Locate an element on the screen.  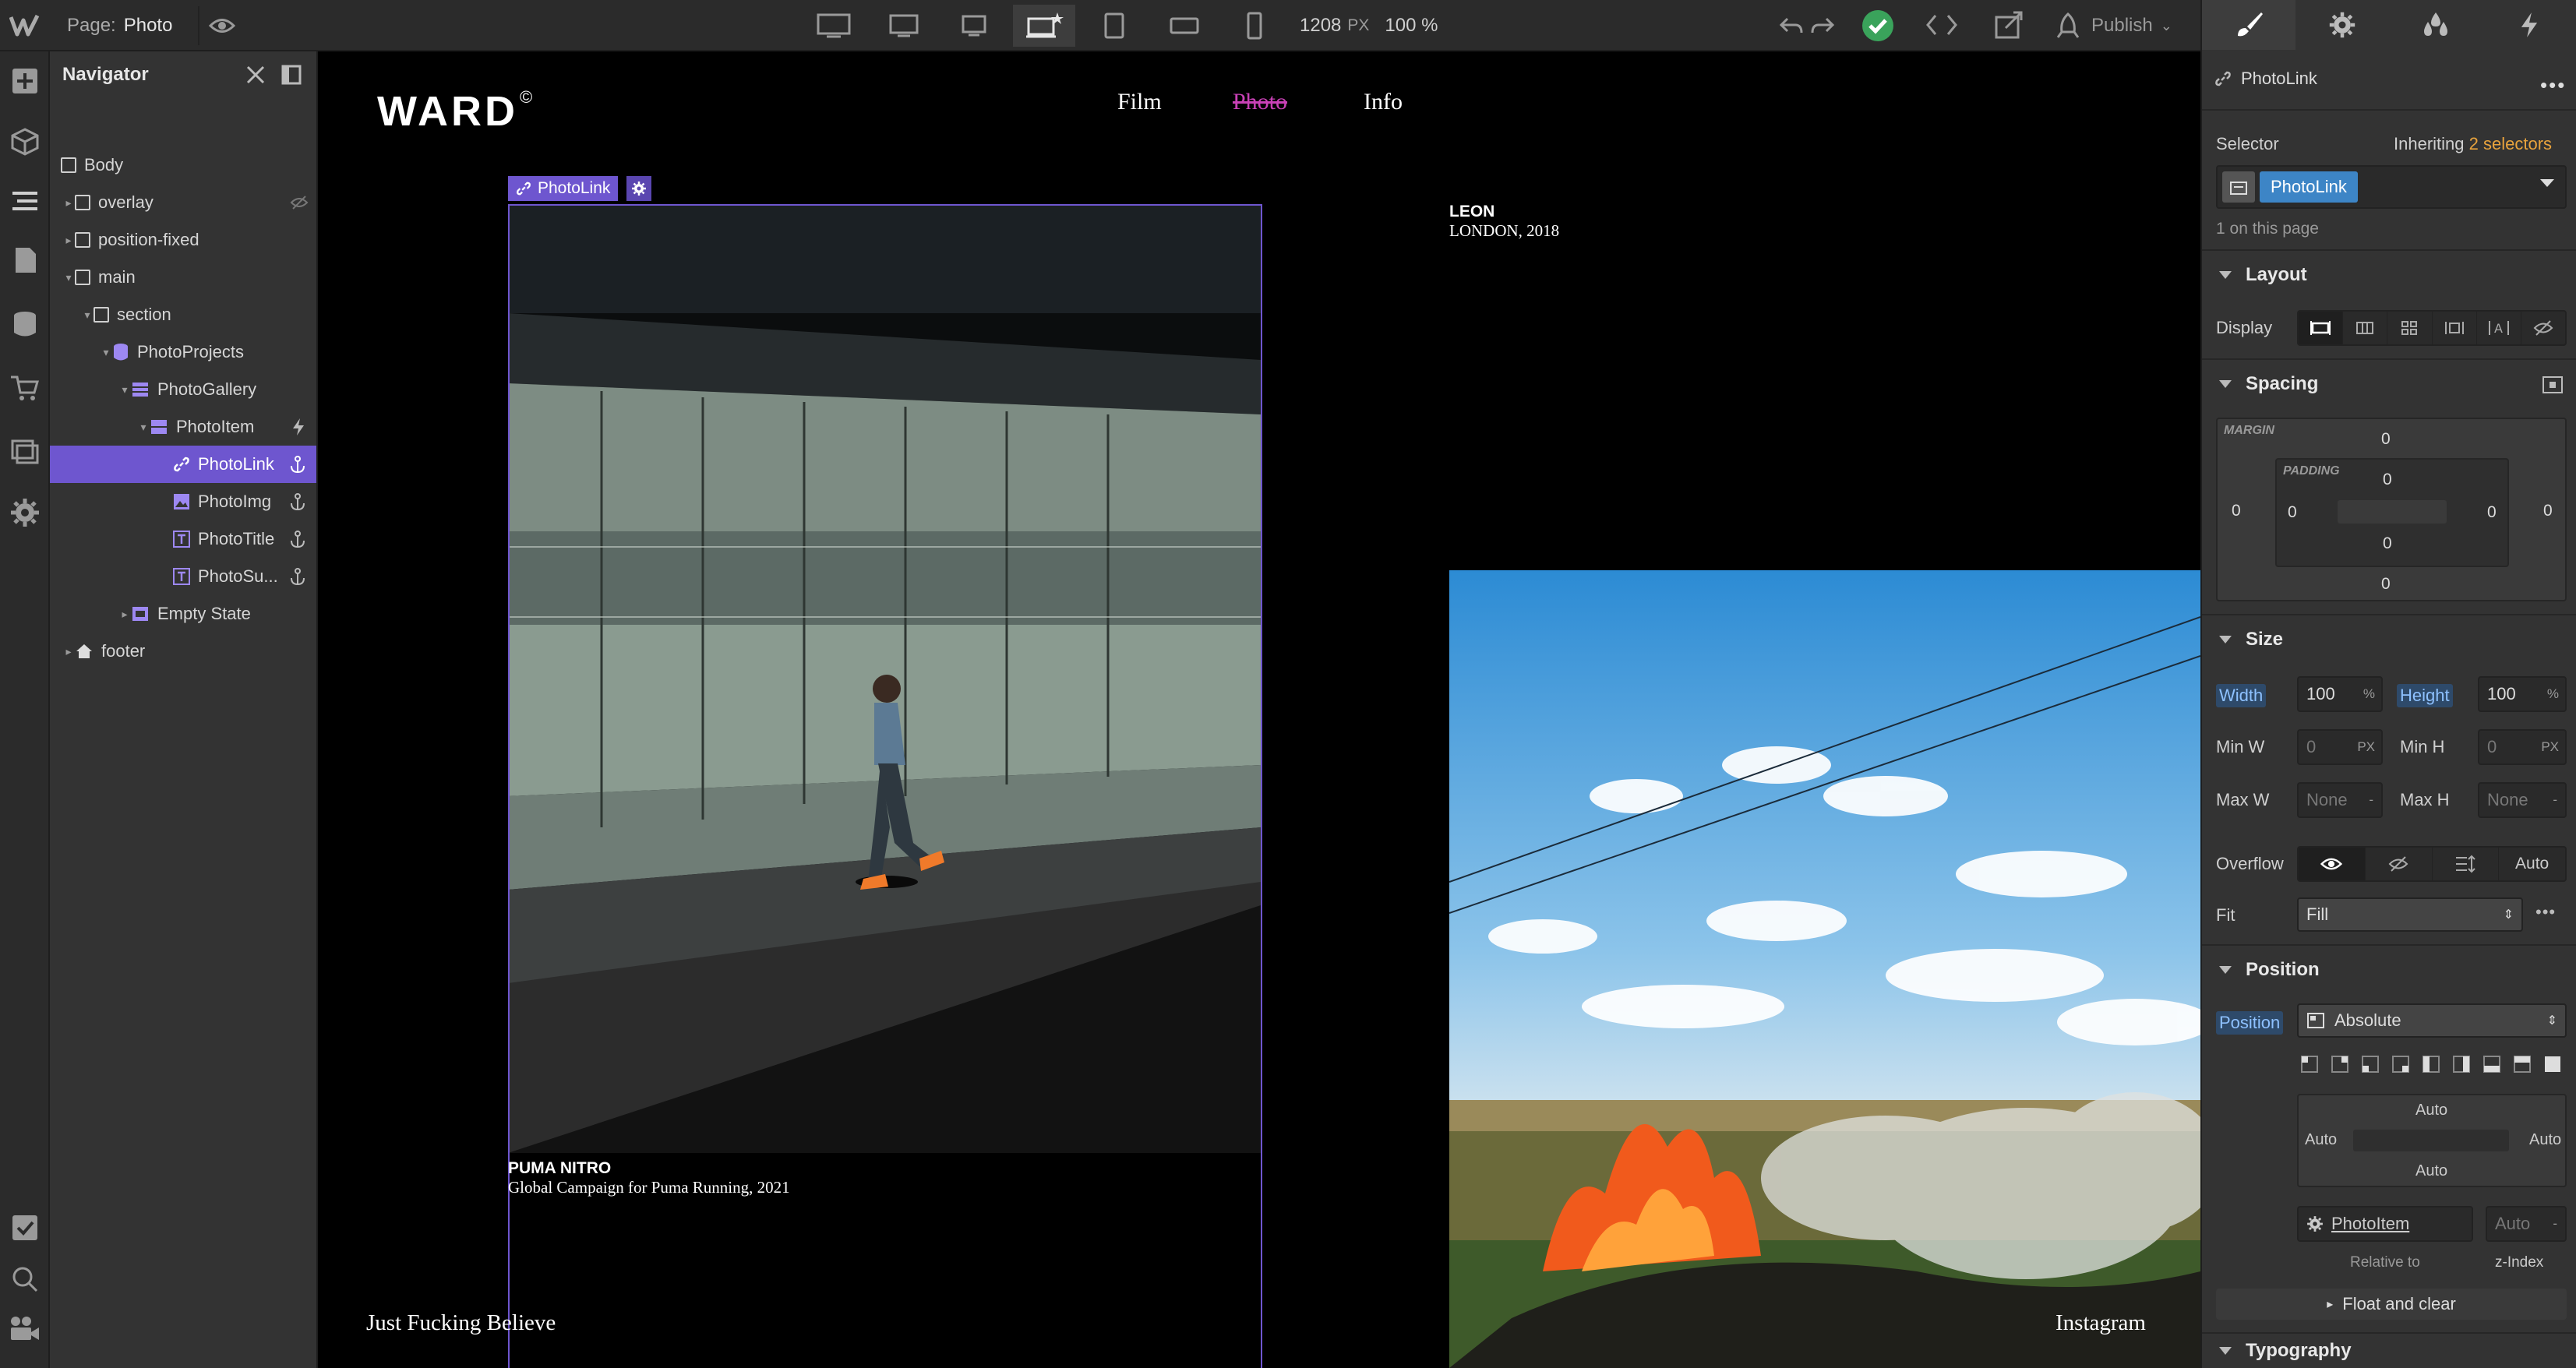
position-label: Position is located at coordinates (2250, 1023).